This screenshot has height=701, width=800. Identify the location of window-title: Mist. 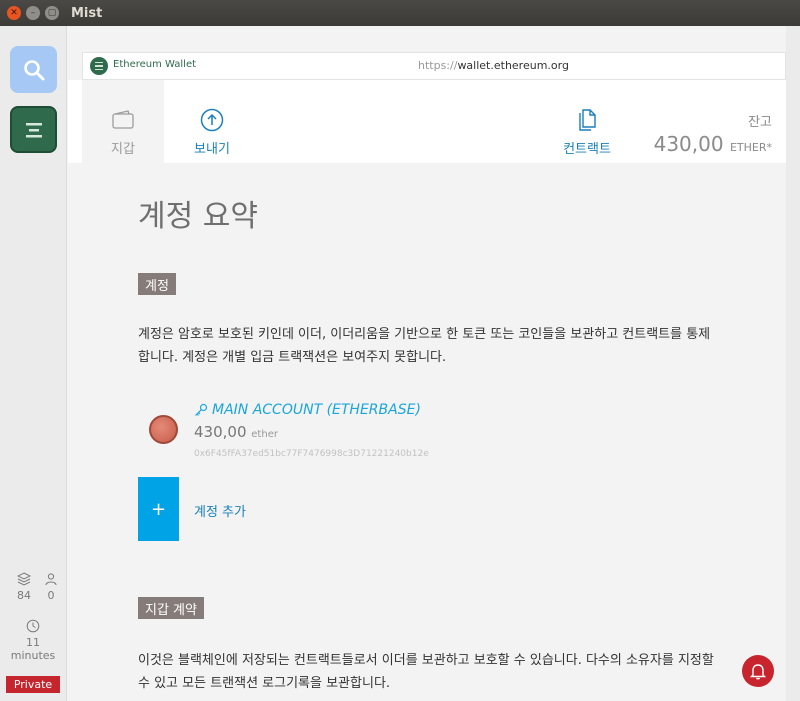
(87, 13).